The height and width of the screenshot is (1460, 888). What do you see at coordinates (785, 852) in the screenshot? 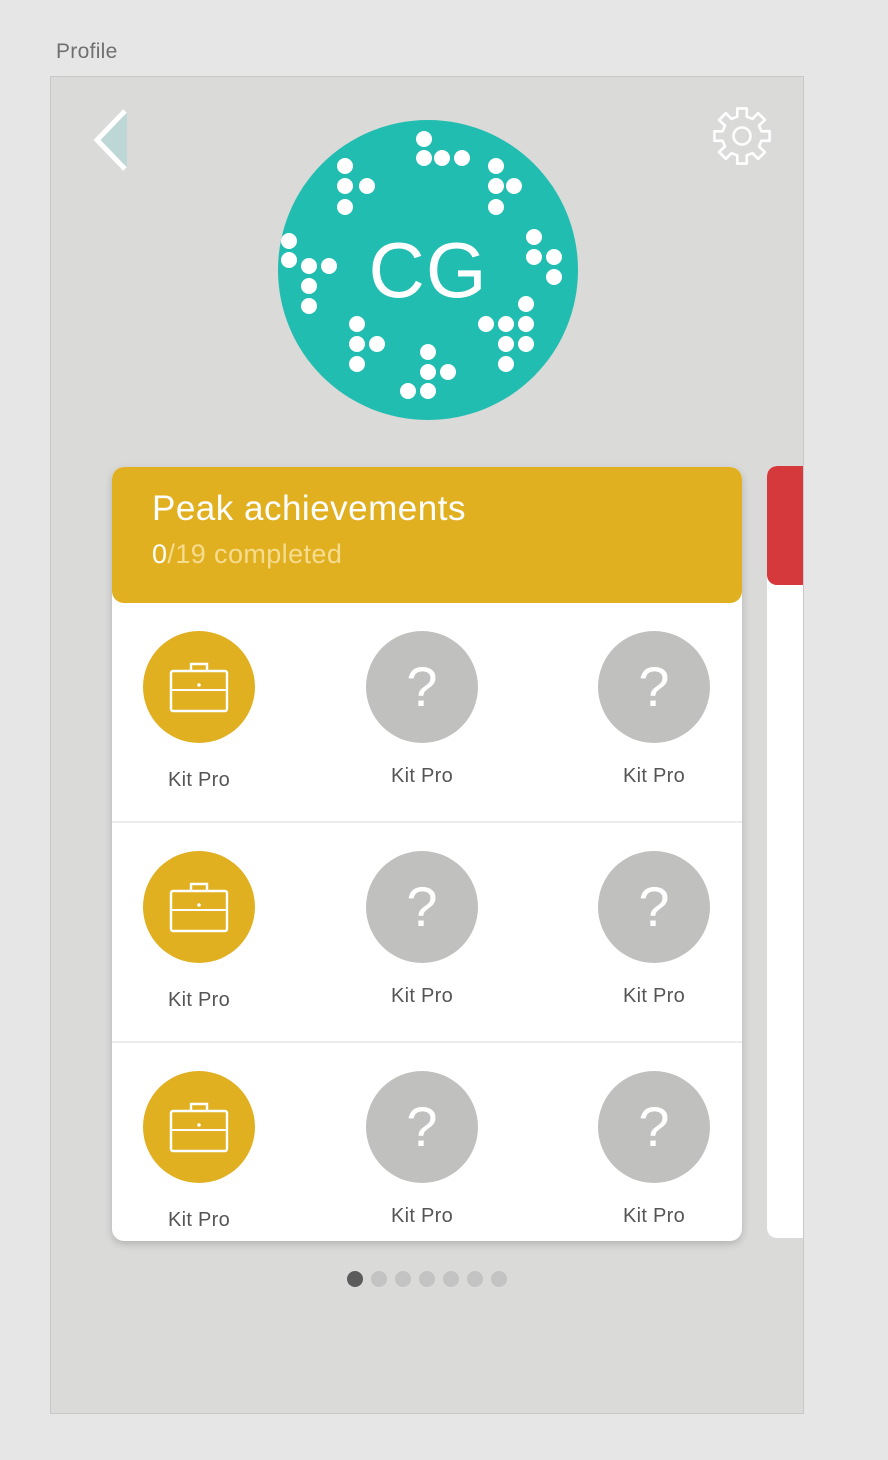
I see `next-achievement-card` at bounding box center [785, 852].